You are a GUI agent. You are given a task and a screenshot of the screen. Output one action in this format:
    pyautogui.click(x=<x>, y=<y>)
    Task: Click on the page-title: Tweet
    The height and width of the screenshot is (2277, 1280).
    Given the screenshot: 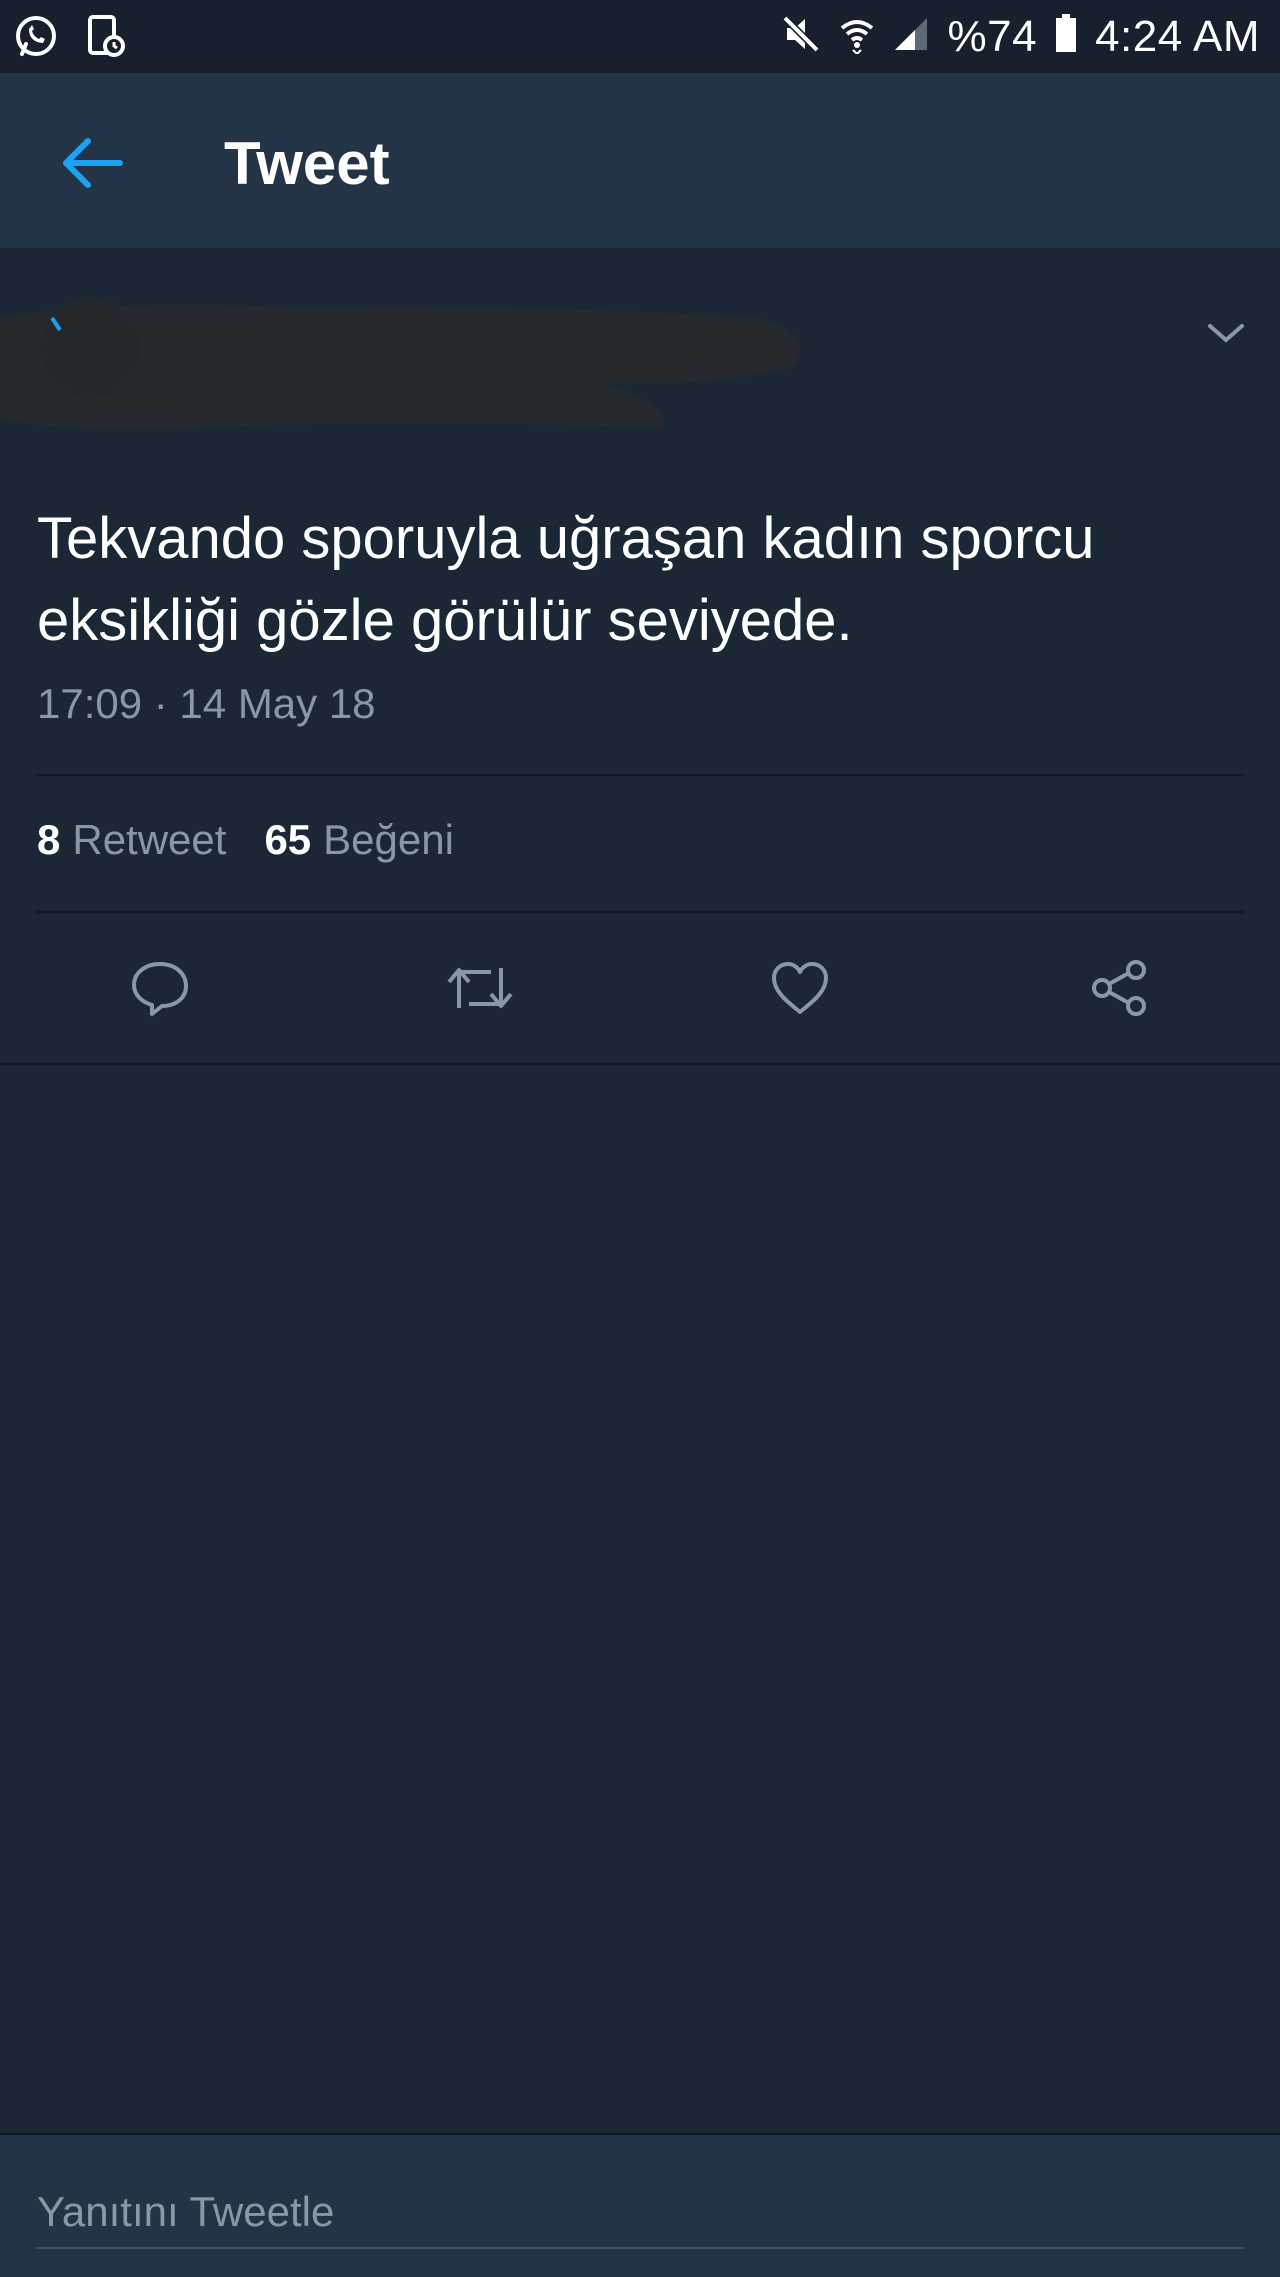 What is the action you would take?
    pyautogui.click(x=307, y=163)
    